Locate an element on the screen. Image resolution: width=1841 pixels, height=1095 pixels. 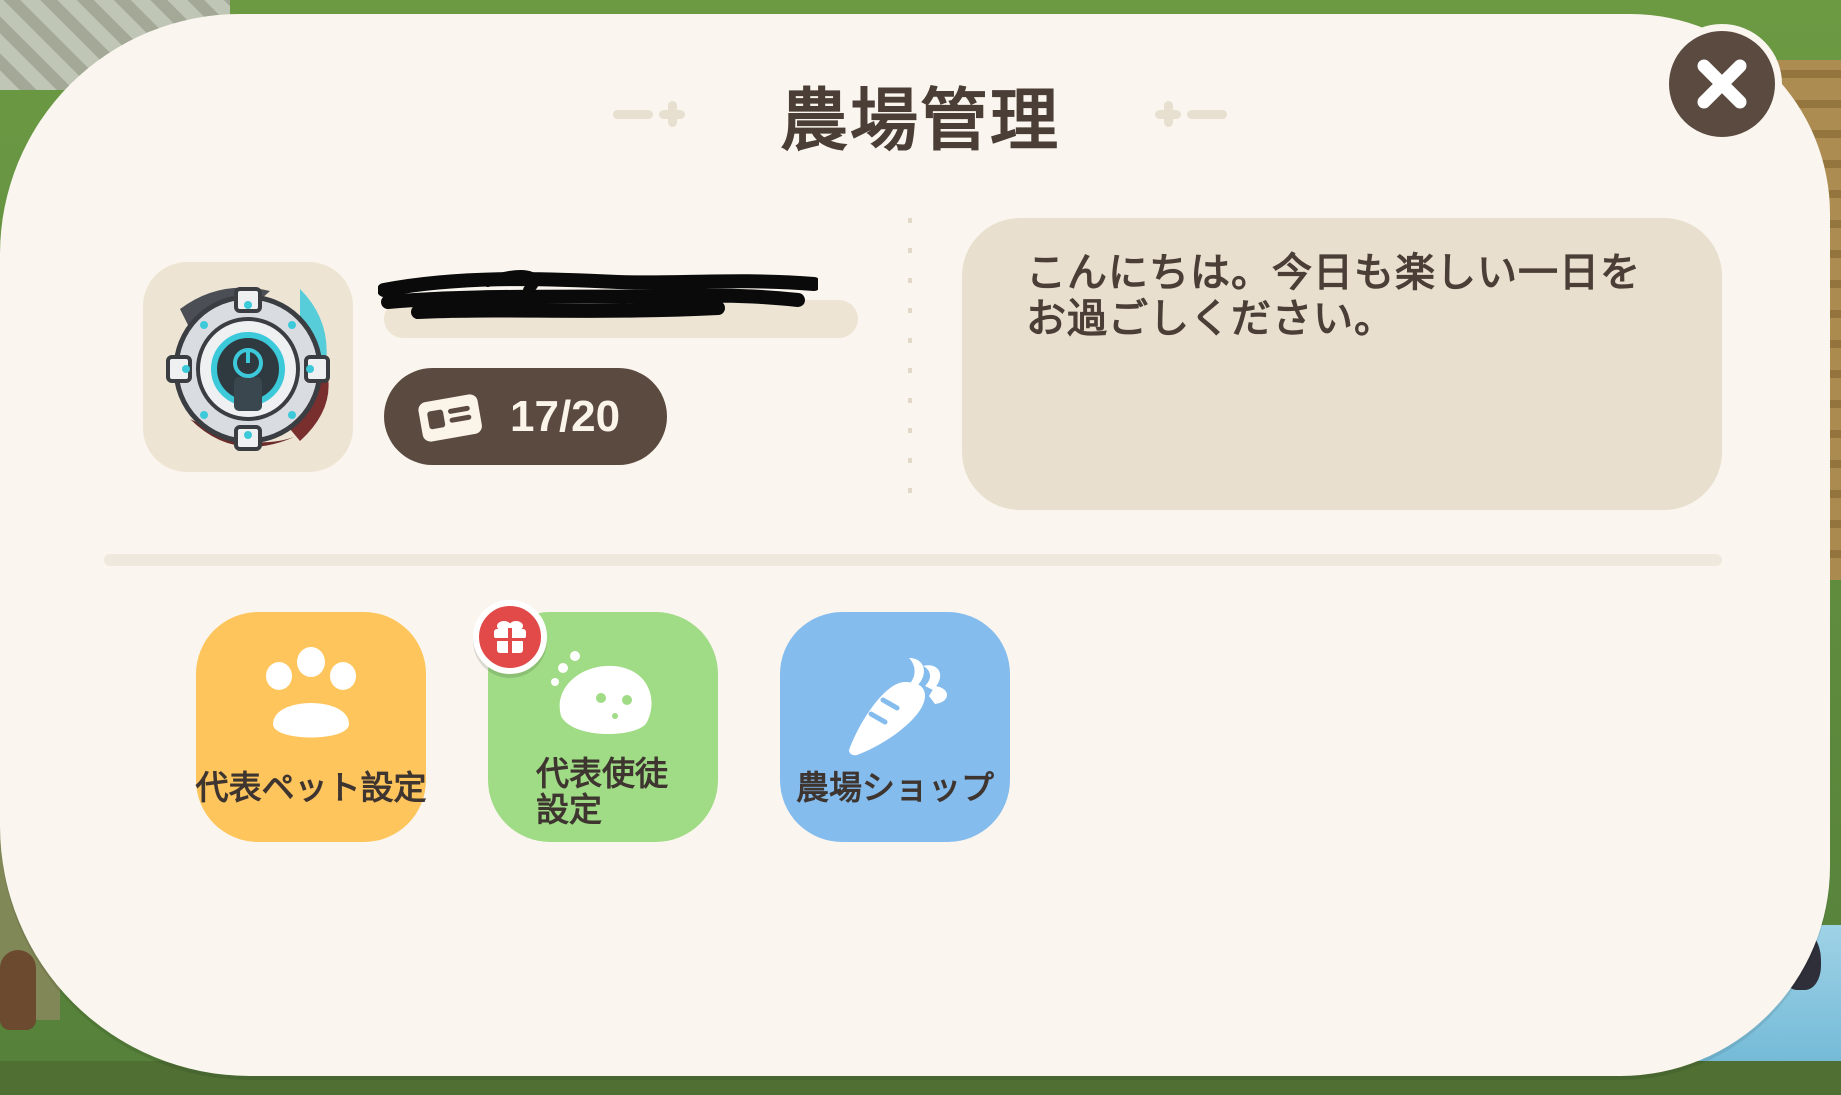
card-count-text: 17/20 is located at coordinates (565, 416).